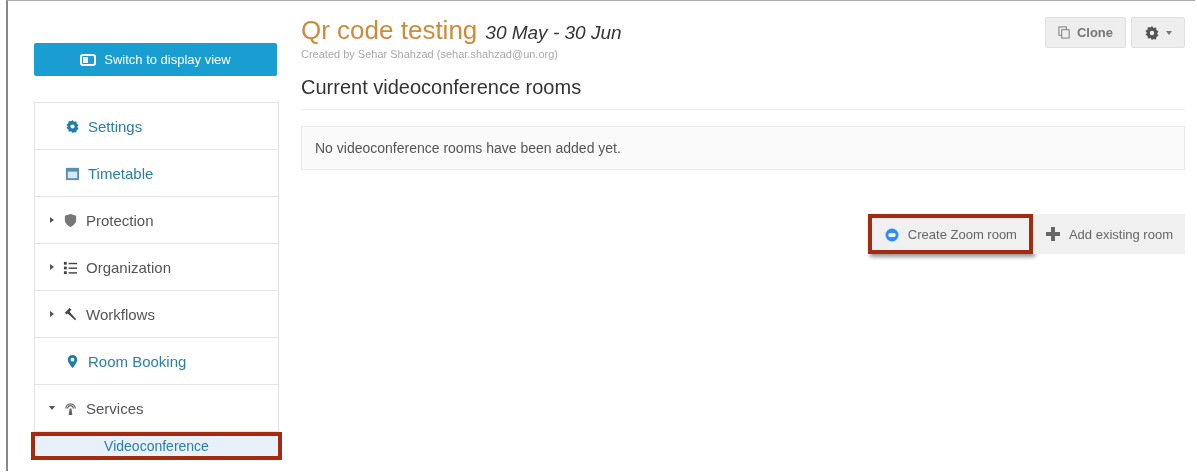  I want to click on sidebar-subitem: Videoconference, so click(156, 446).